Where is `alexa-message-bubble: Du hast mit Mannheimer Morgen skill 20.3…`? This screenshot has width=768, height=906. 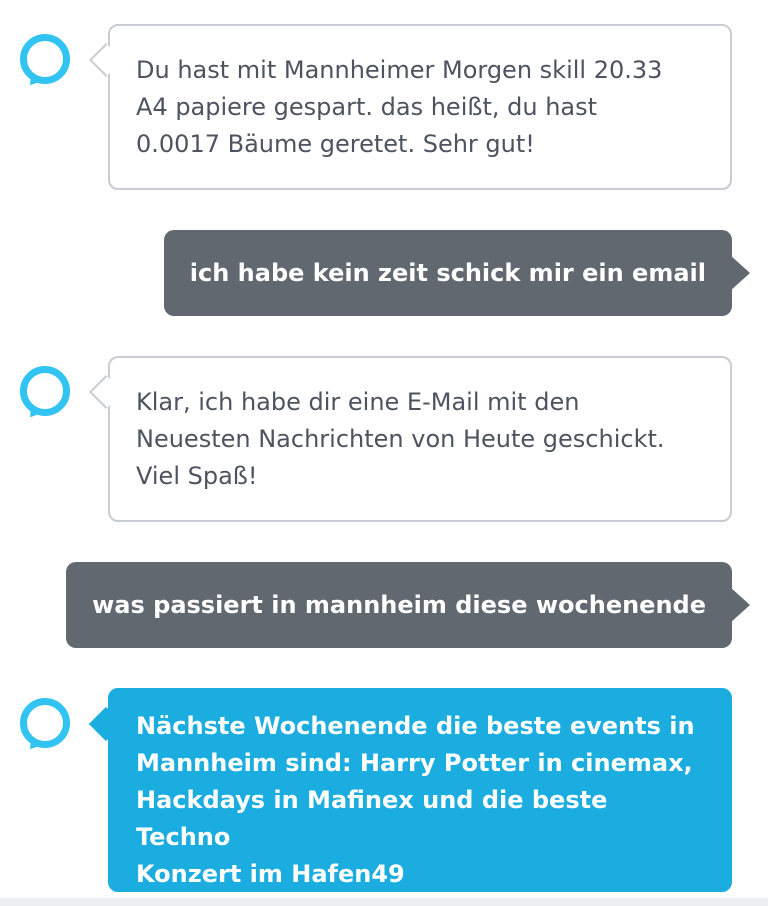
alexa-message-bubble: Du hast mit Mannheimer Morgen skill 20.3… is located at coordinates (420, 107).